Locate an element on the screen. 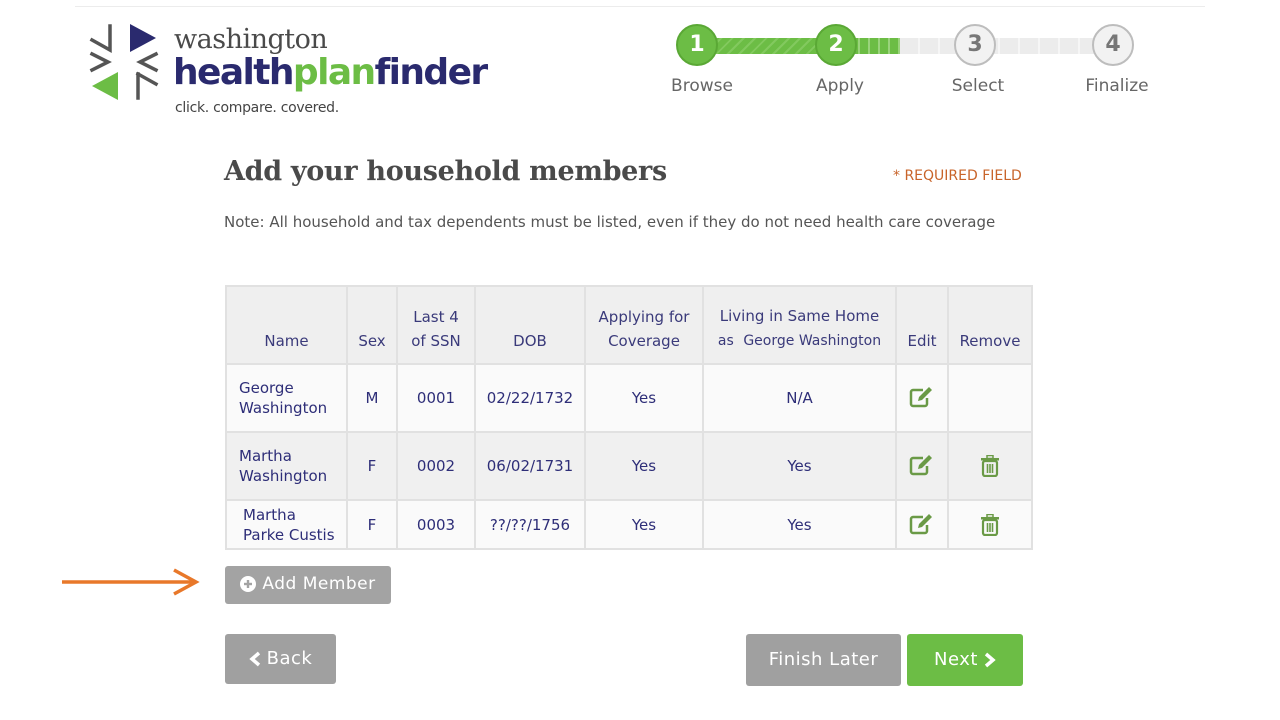 Image resolution: width=1280 pixels, height=720 pixels. member-same-home: N/A is located at coordinates (799, 398).